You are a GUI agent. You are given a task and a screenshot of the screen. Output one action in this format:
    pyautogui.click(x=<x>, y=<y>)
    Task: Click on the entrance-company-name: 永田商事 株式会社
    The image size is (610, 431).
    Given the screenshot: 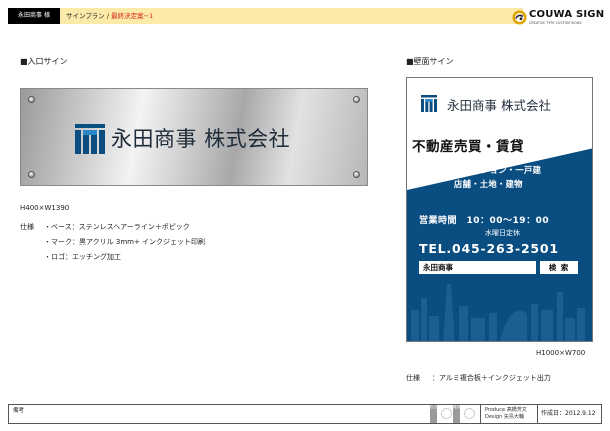 What is the action you would take?
    pyautogui.click(x=201, y=139)
    